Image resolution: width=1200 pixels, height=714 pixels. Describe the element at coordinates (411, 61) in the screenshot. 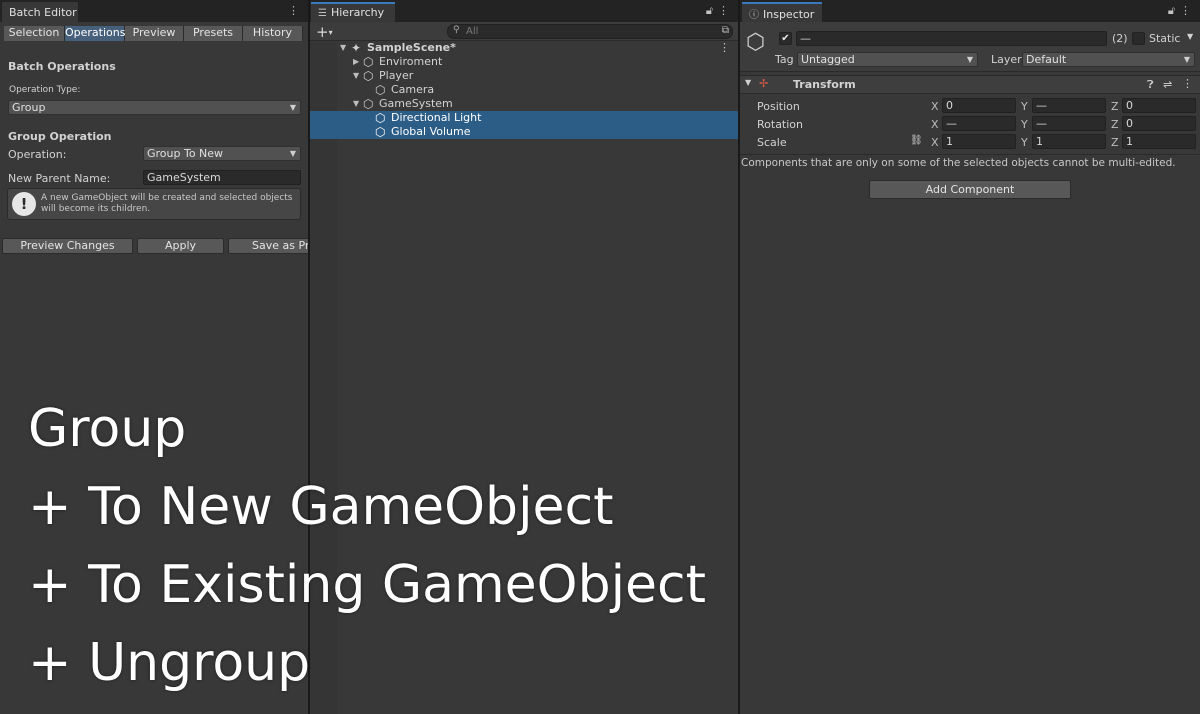

I see `hierarchy-item-label: Enviroment` at that location.